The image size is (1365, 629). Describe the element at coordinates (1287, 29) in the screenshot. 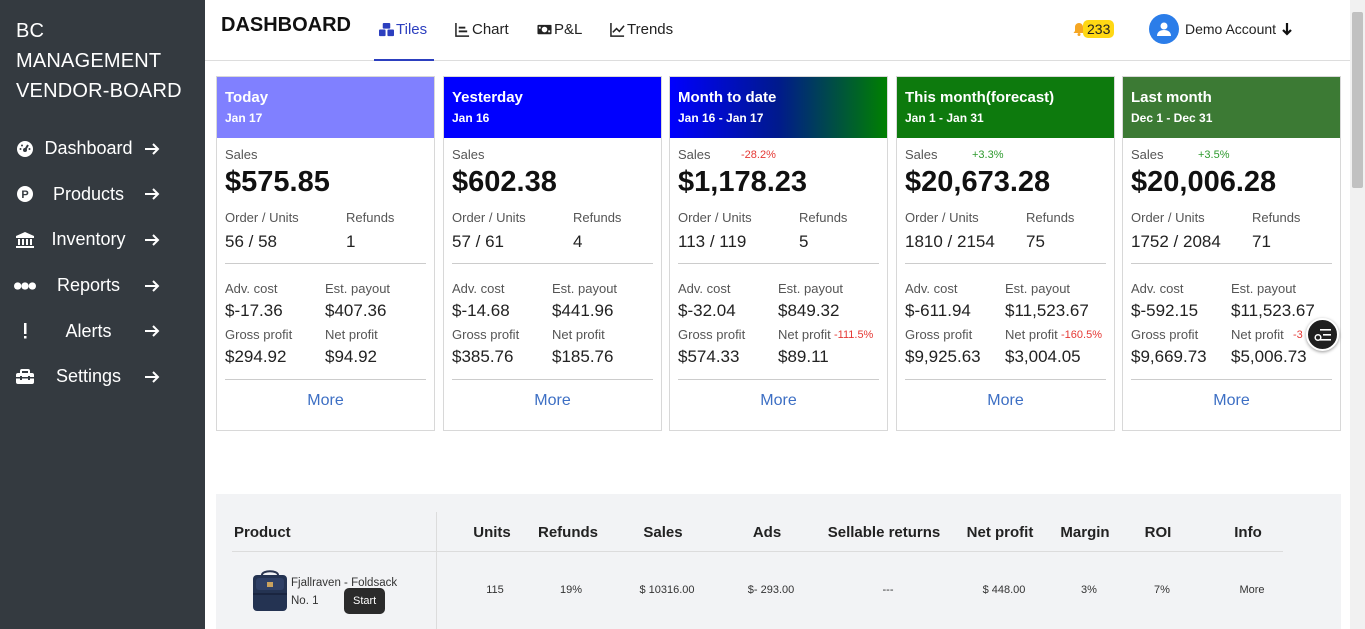

I see `arrow-down-icon` at that location.